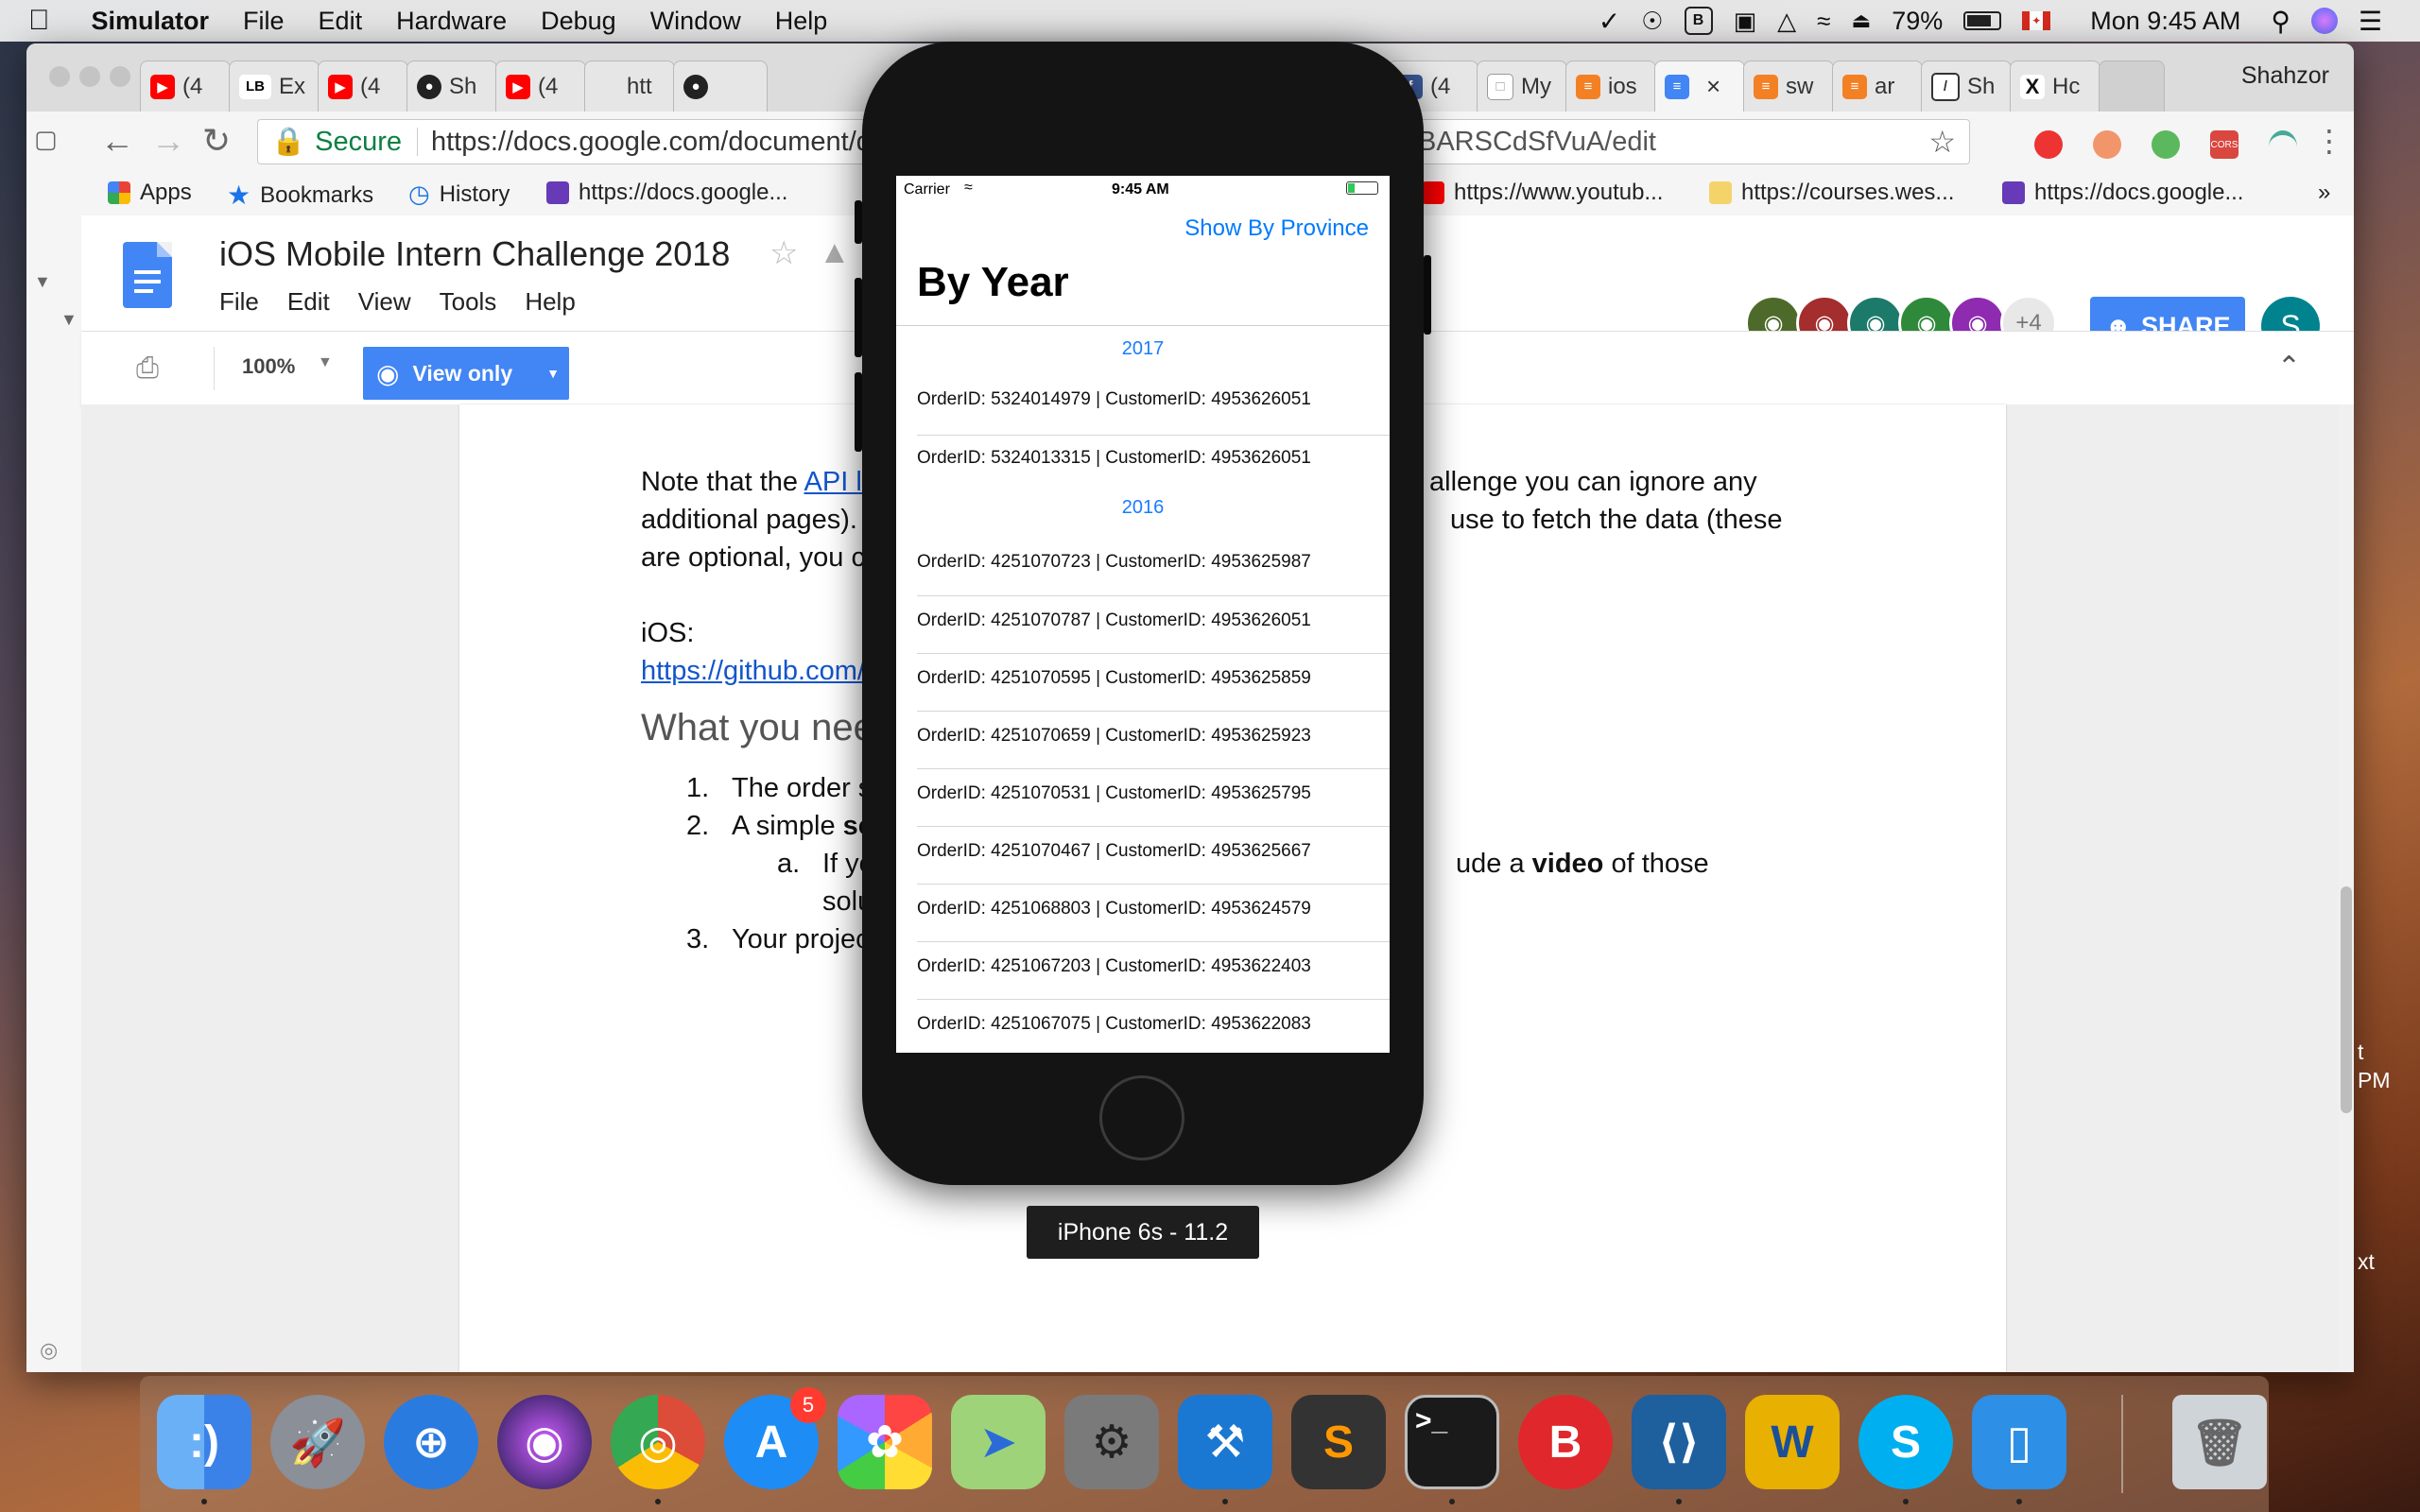  I want to click on scrollbar-thumb, so click(2346, 999).